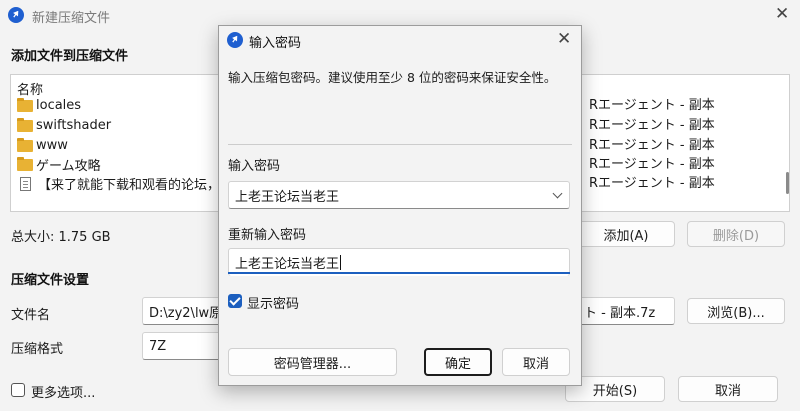 Image resolution: width=800 pixels, height=411 pixels. I want to click on chevron-down-icon, so click(557, 193).